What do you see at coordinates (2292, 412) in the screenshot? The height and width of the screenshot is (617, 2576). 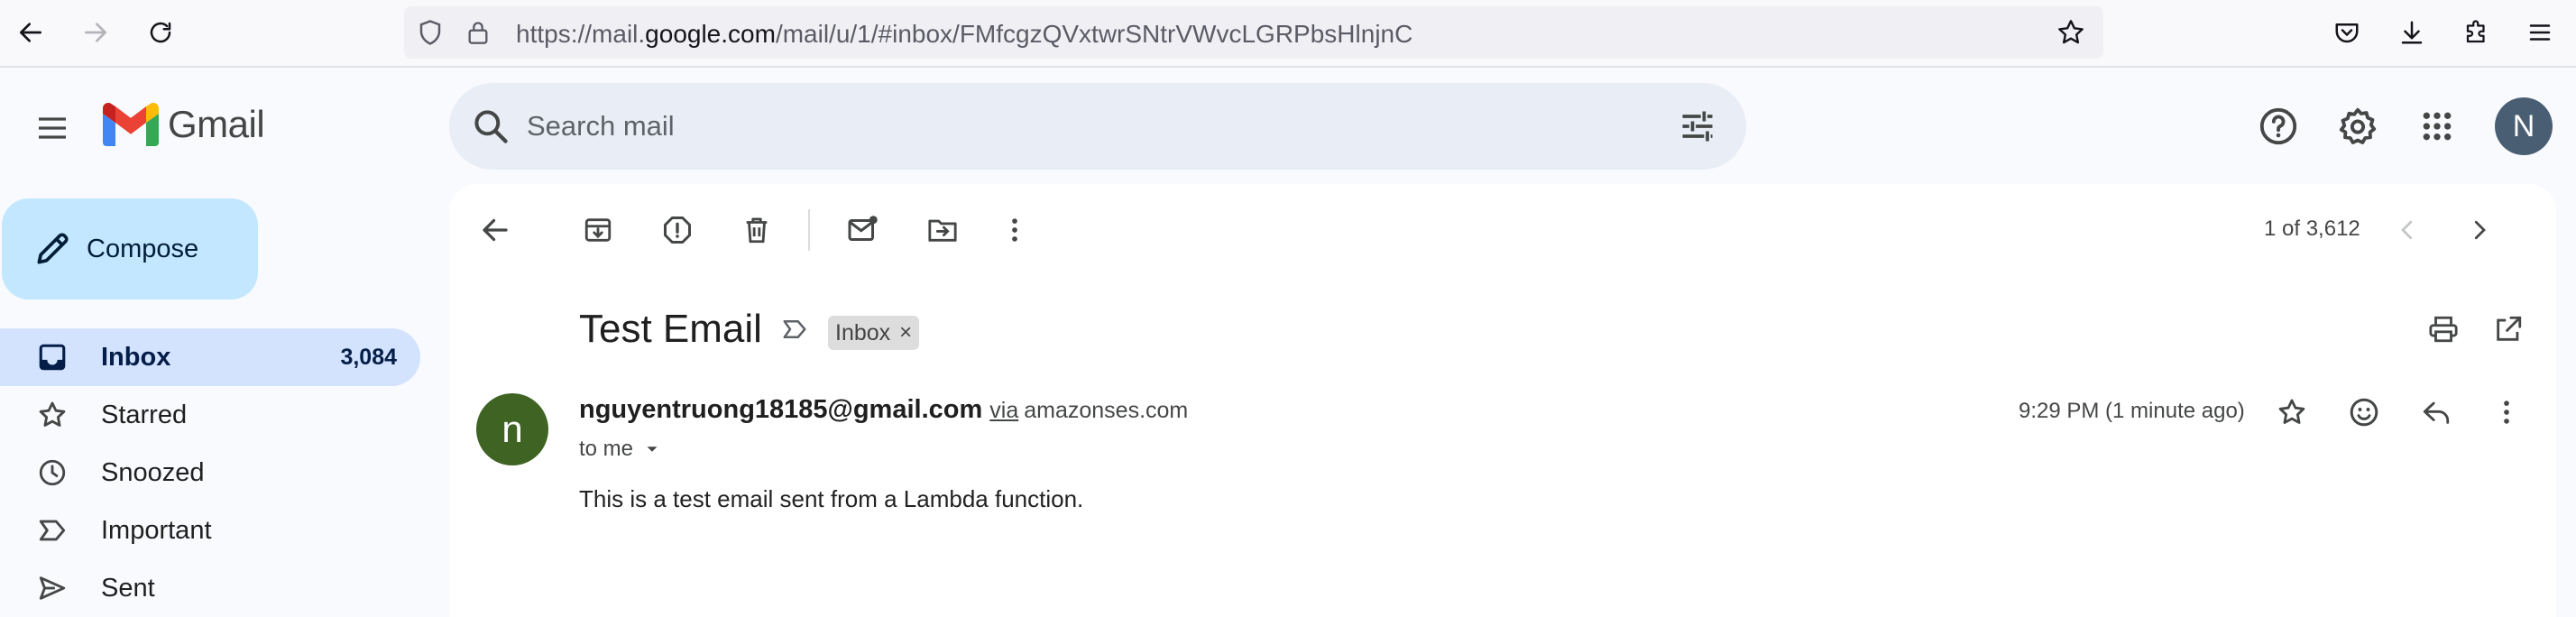 I see `star-message-icon` at bounding box center [2292, 412].